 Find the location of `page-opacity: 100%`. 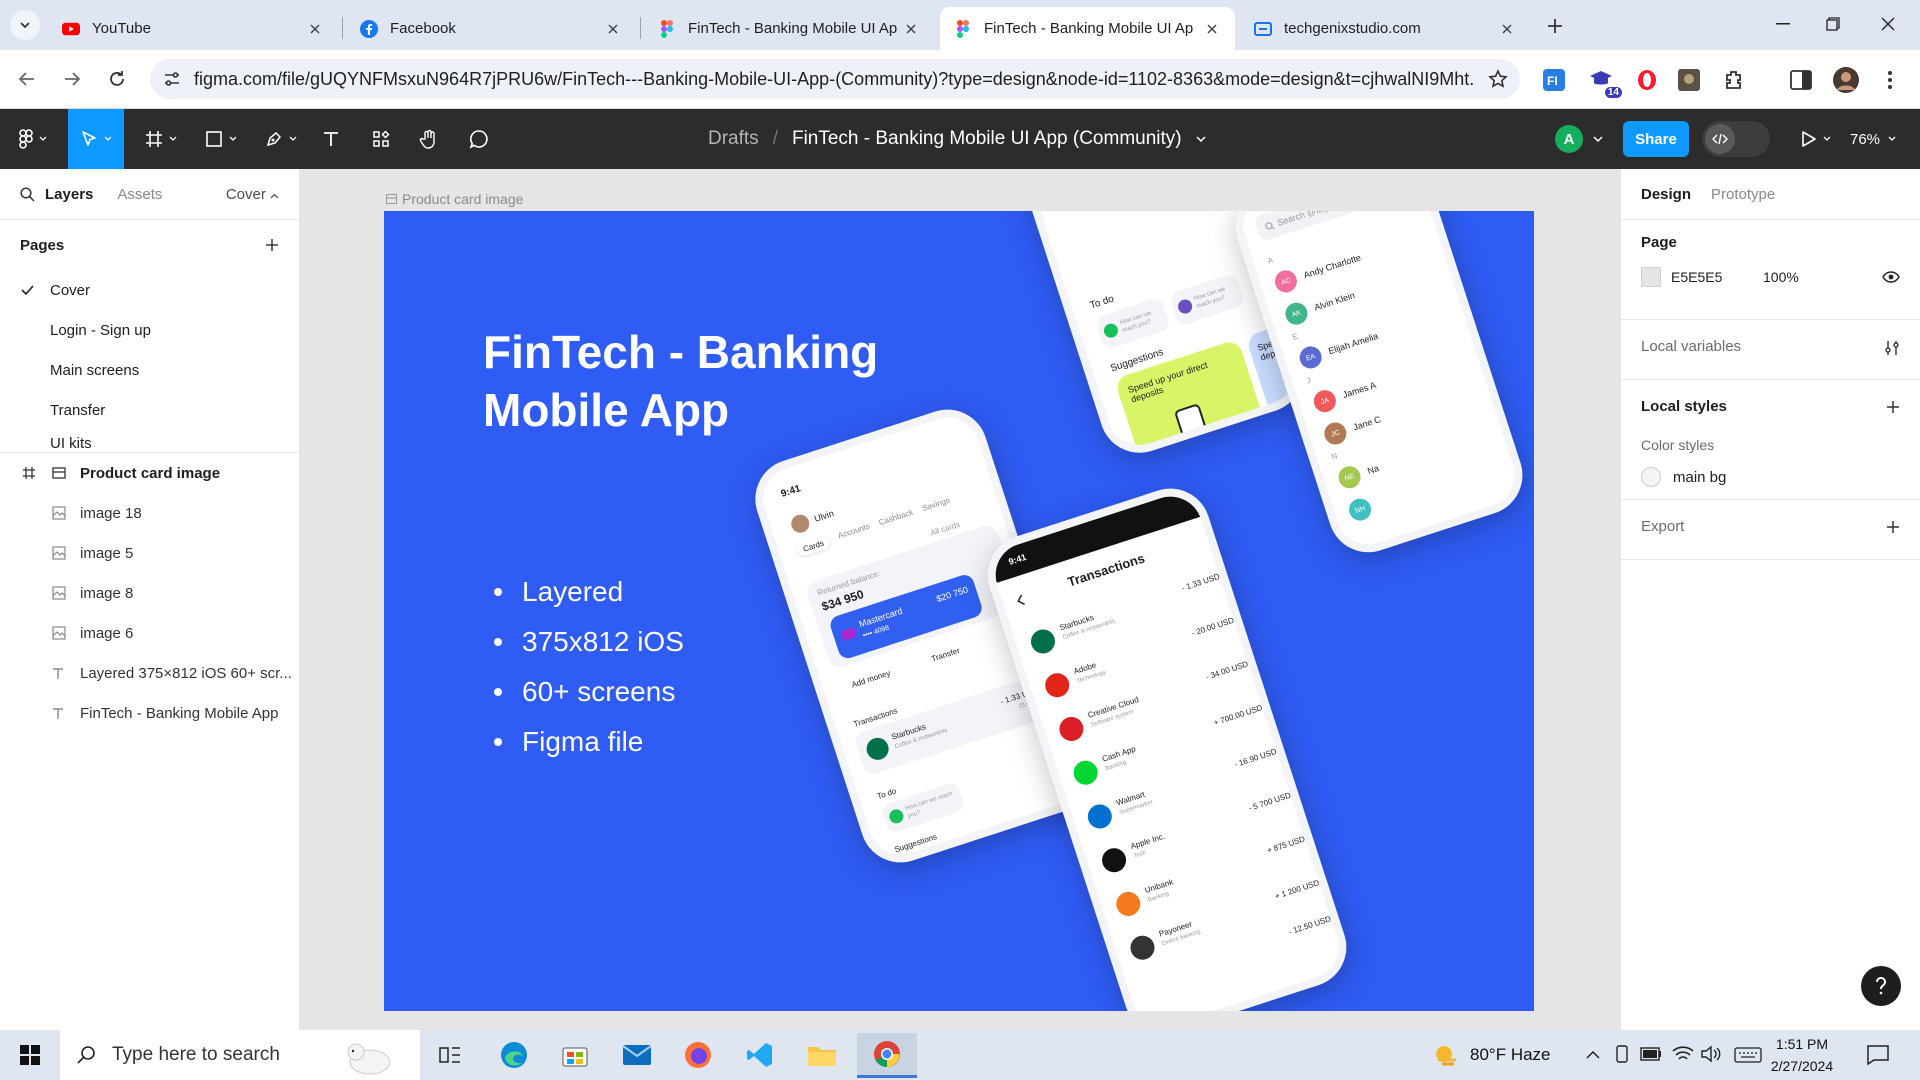

page-opacity: 100% is located at coordinates (1781, 277).